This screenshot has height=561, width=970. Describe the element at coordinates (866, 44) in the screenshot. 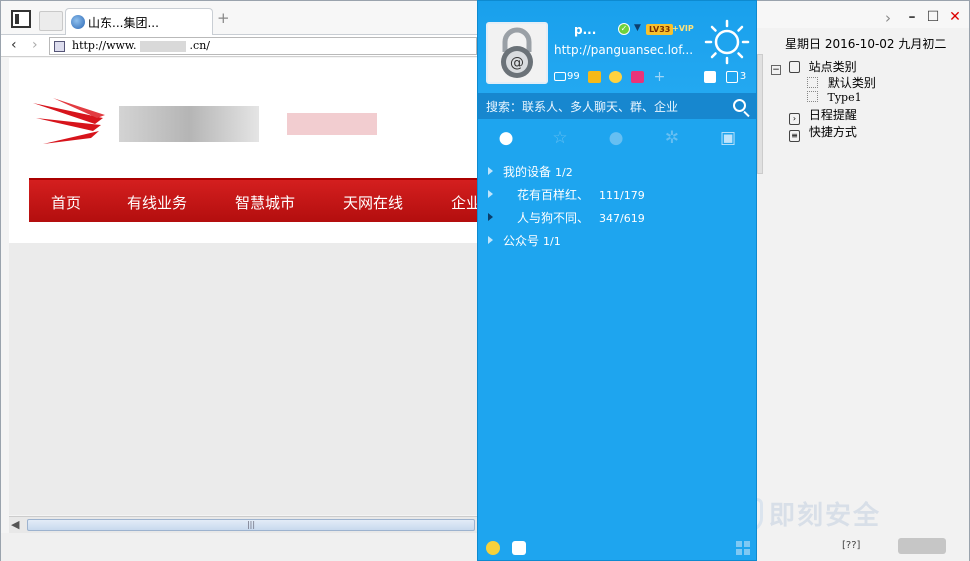

I see `date-label: 星期日 2016-10-02 九月初二` at that location.